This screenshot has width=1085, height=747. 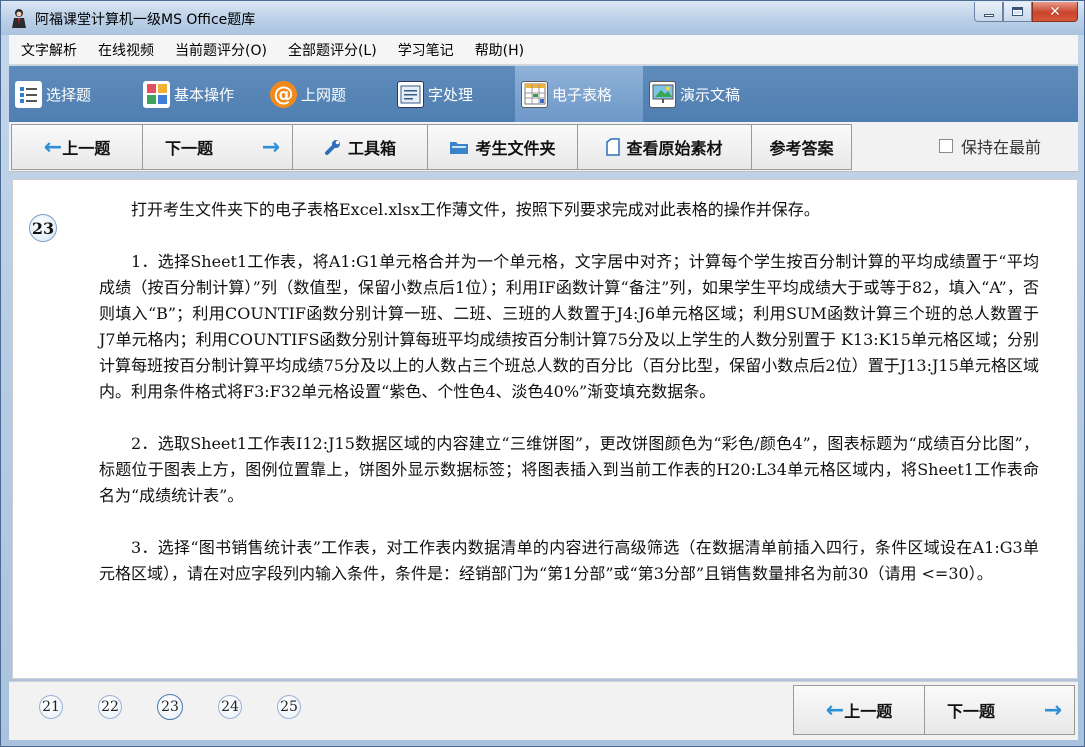 I want to click on reference-answer-button: 参考答案, so click(x=801, y=147).